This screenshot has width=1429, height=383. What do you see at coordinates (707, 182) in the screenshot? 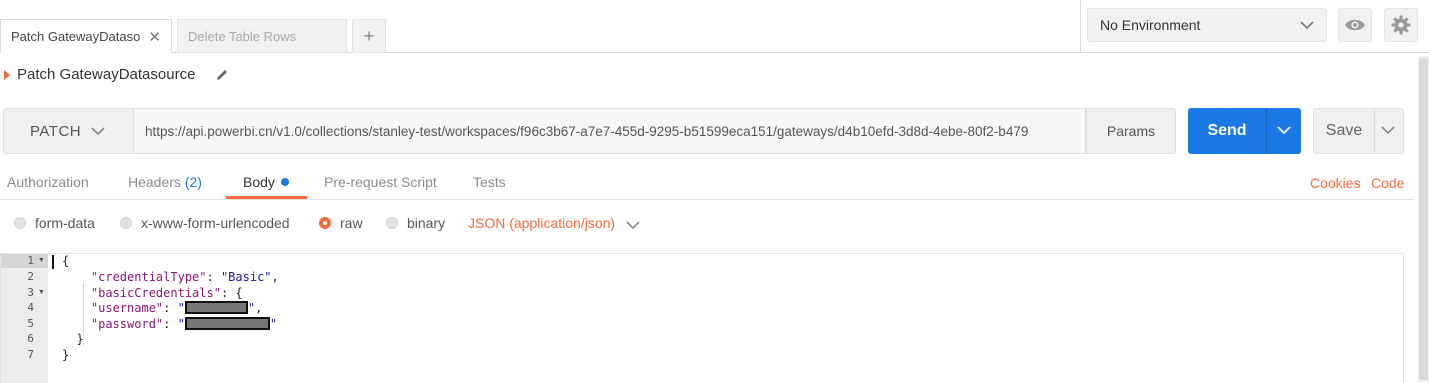
I see `request-sub-tabs` at bounding box center [707, 182].